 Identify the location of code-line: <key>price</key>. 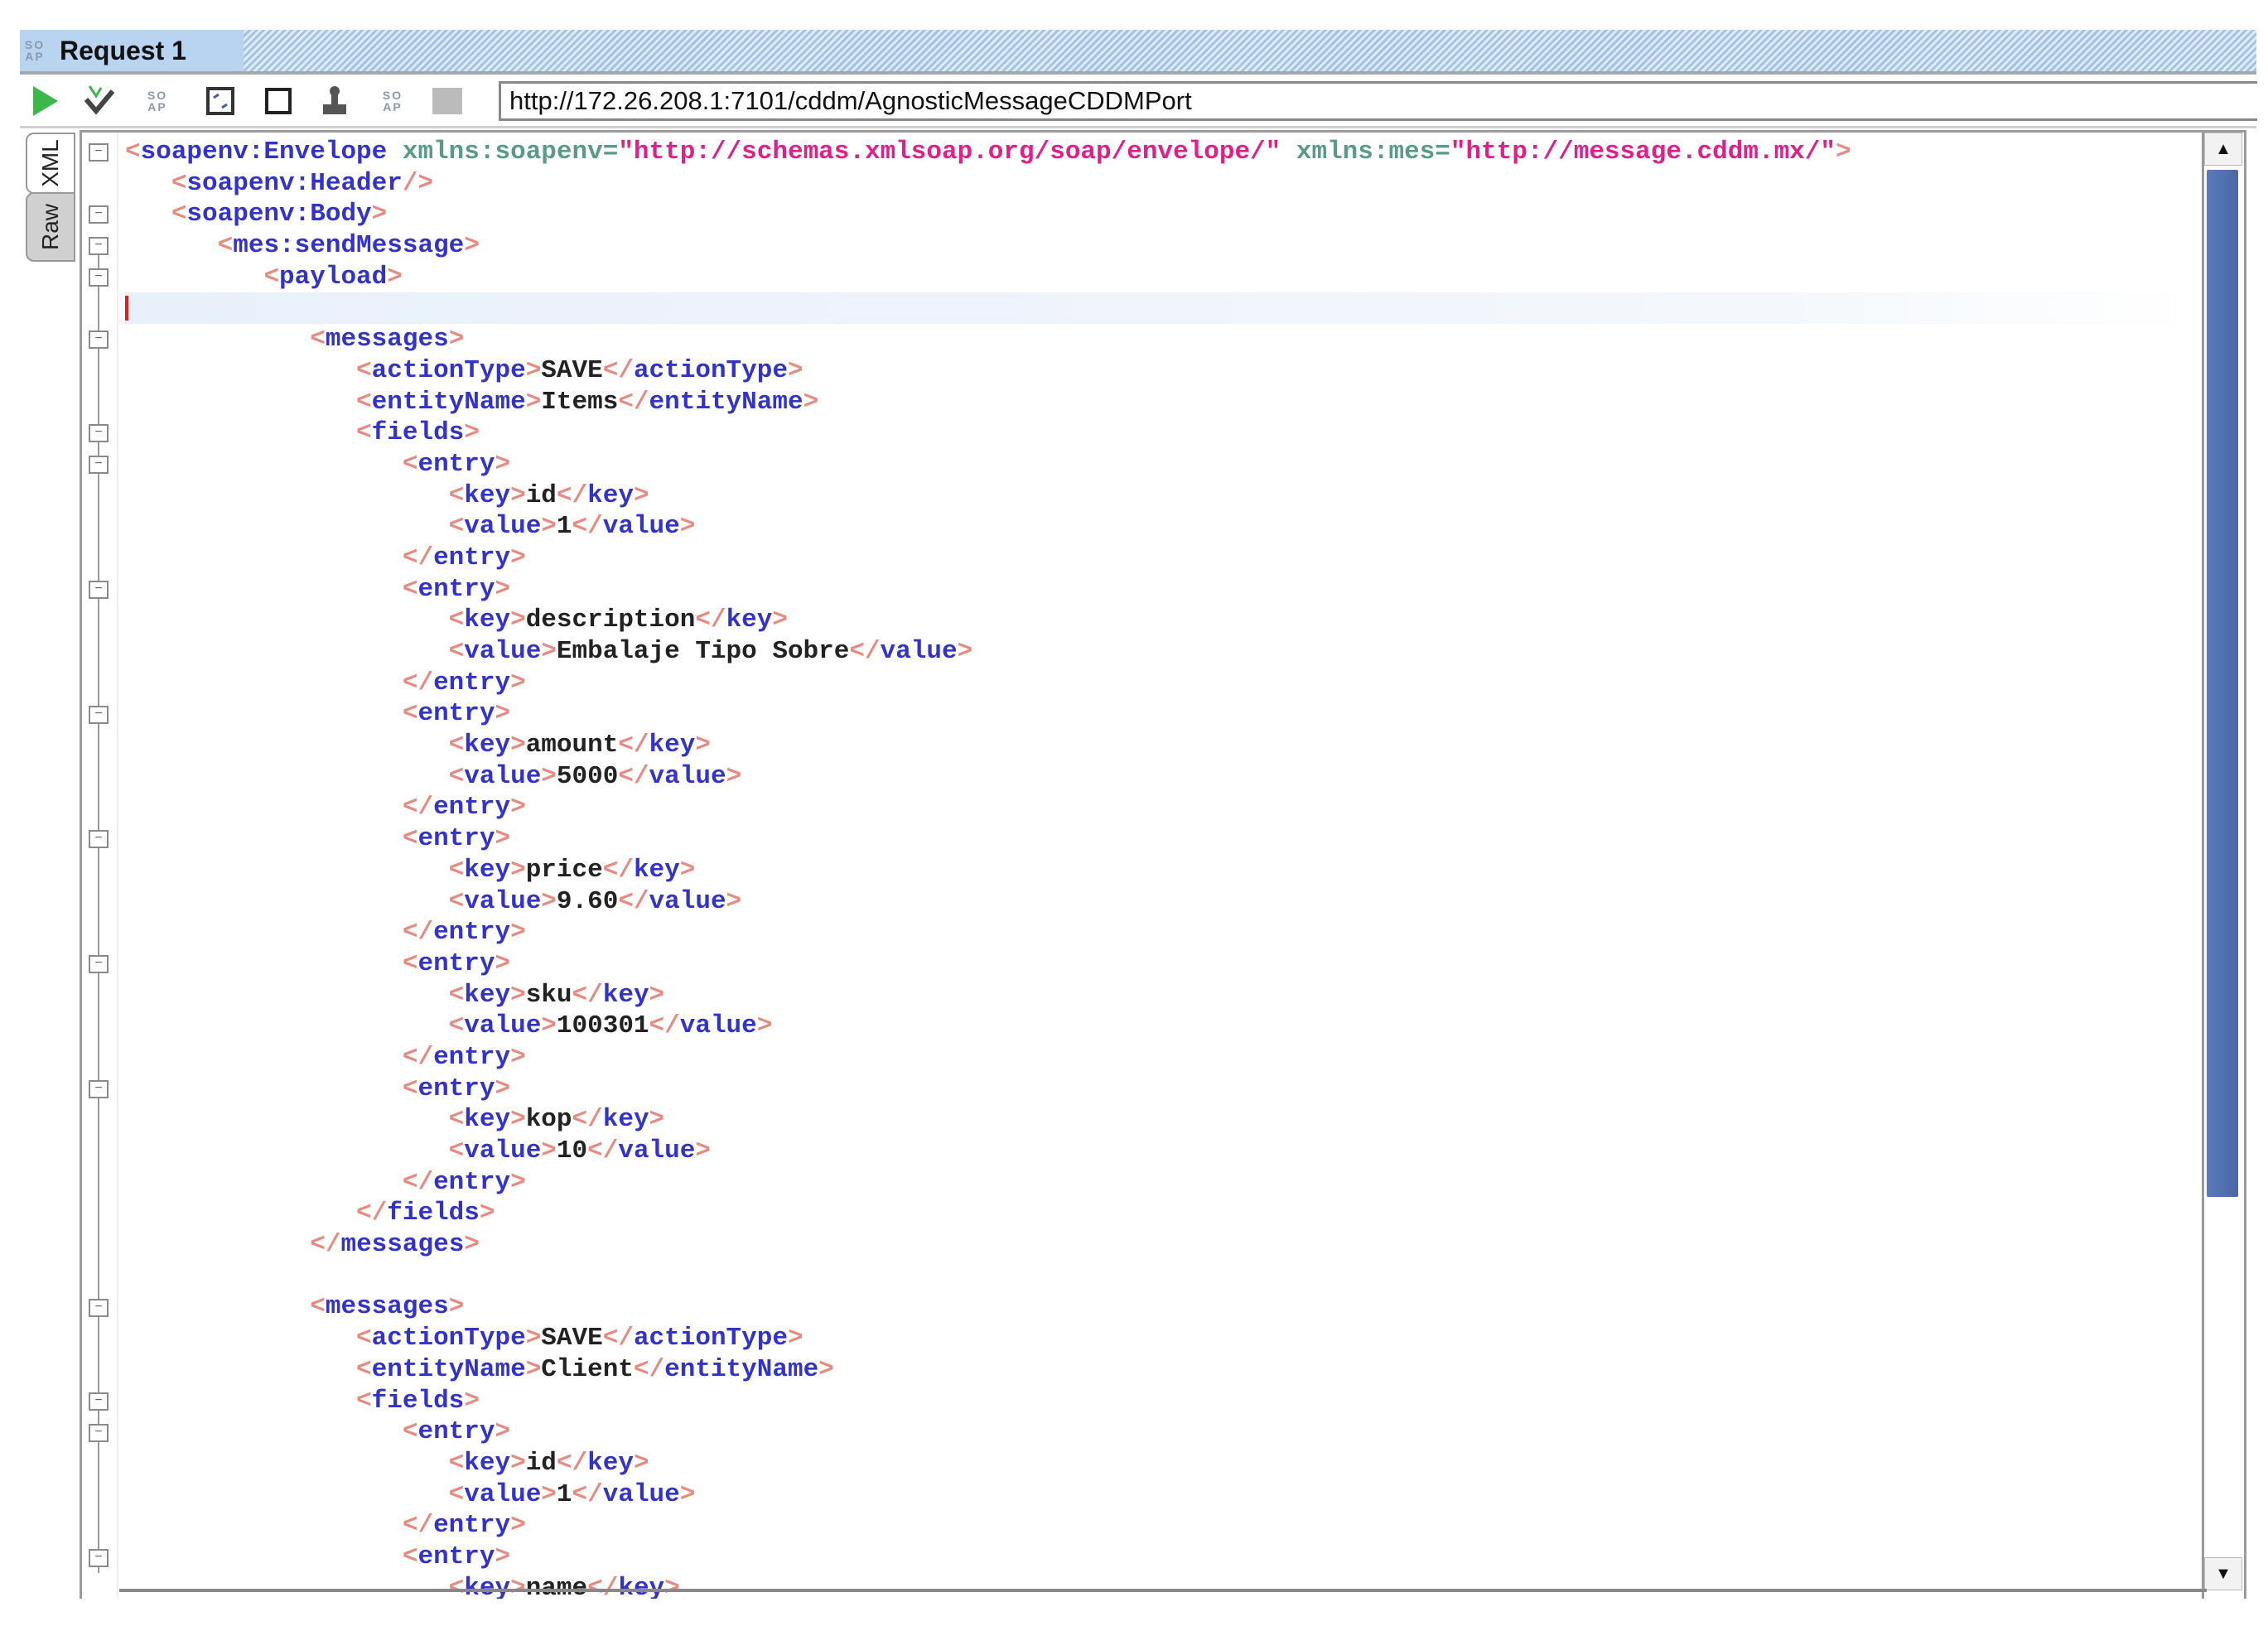
(1159, 870).